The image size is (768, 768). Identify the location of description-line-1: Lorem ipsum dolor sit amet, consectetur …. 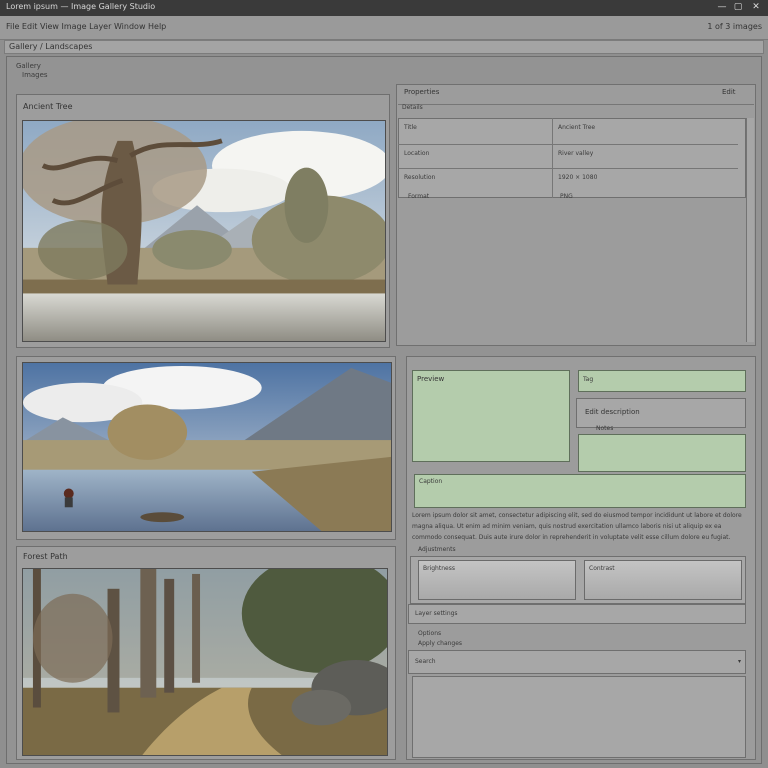
(577, 515).